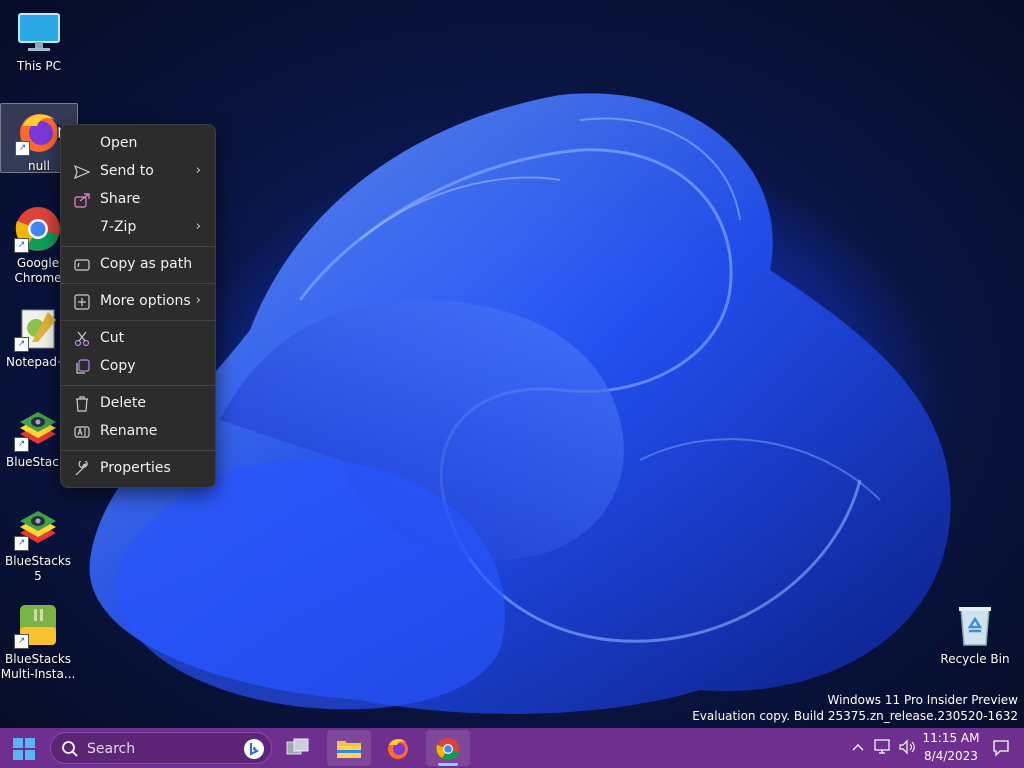  I want to click on menu-item-rename: Rename, so click(138, 432).